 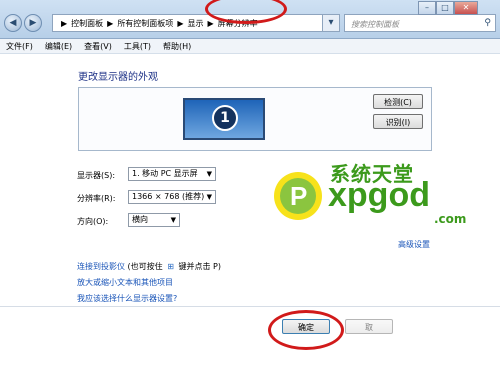 I want to click on detect-button: 检测(C), so click(x=398, y=101).